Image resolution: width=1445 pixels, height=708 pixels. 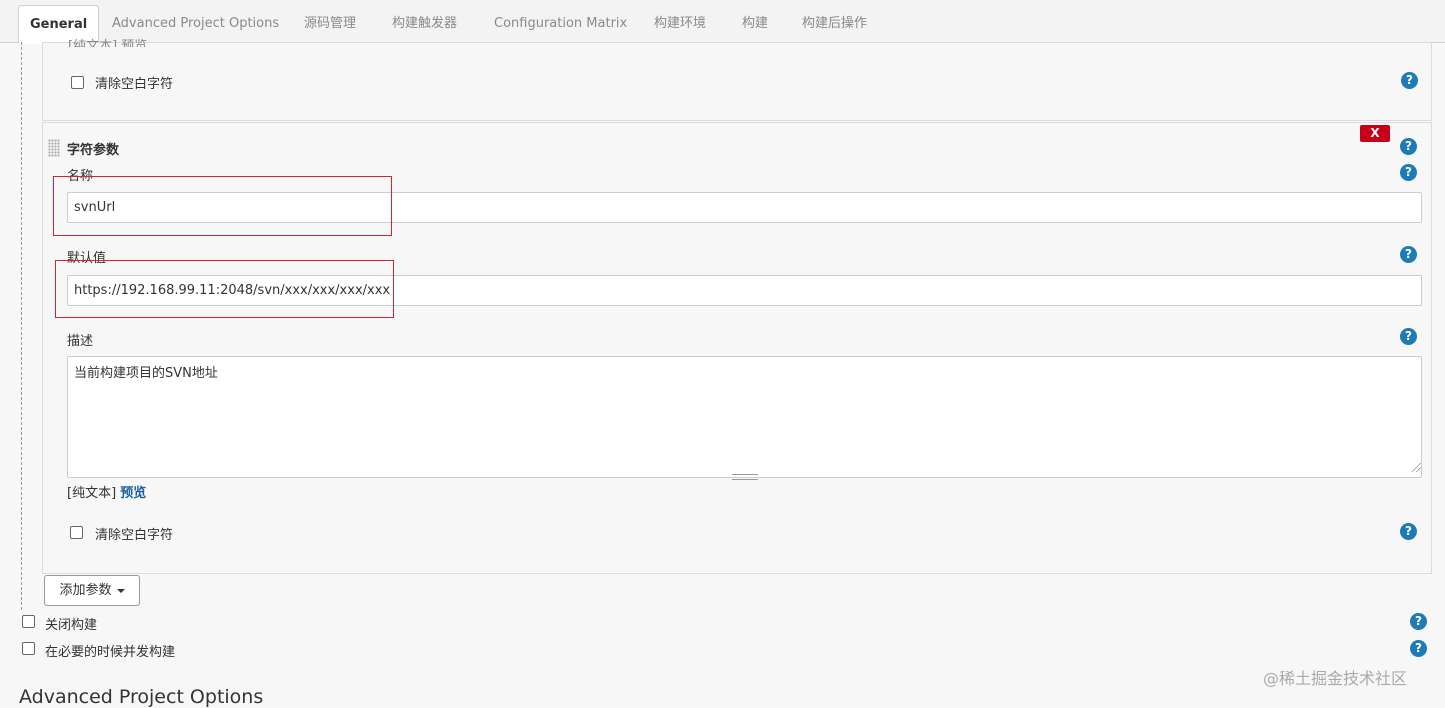 What do you see at coordinates (1335, 678) in the screenshot?
I see `watermark: @稀土掘金技术社区` at bounding box center [1335, 678].